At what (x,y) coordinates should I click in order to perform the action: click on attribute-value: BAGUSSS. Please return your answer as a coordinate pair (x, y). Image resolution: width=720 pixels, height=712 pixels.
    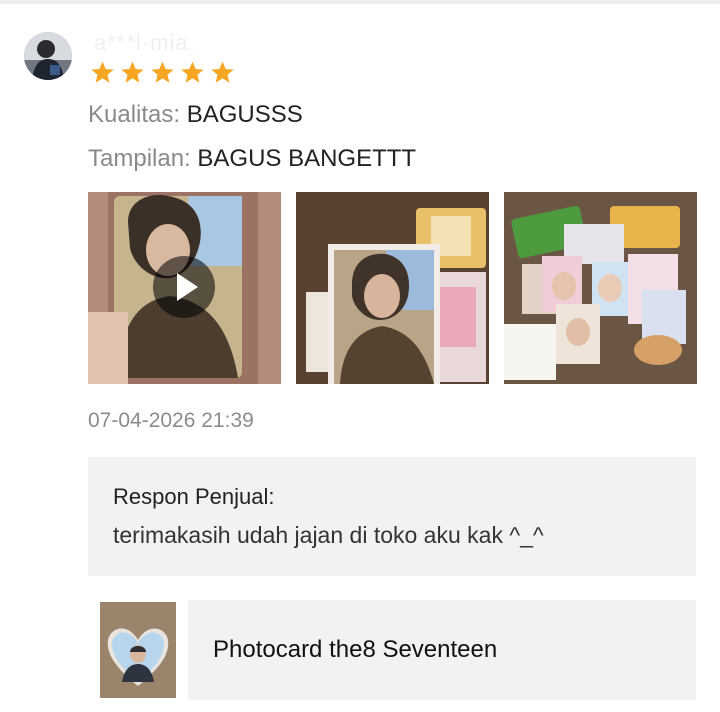
    Looking at the image, I should click on (244, 114).